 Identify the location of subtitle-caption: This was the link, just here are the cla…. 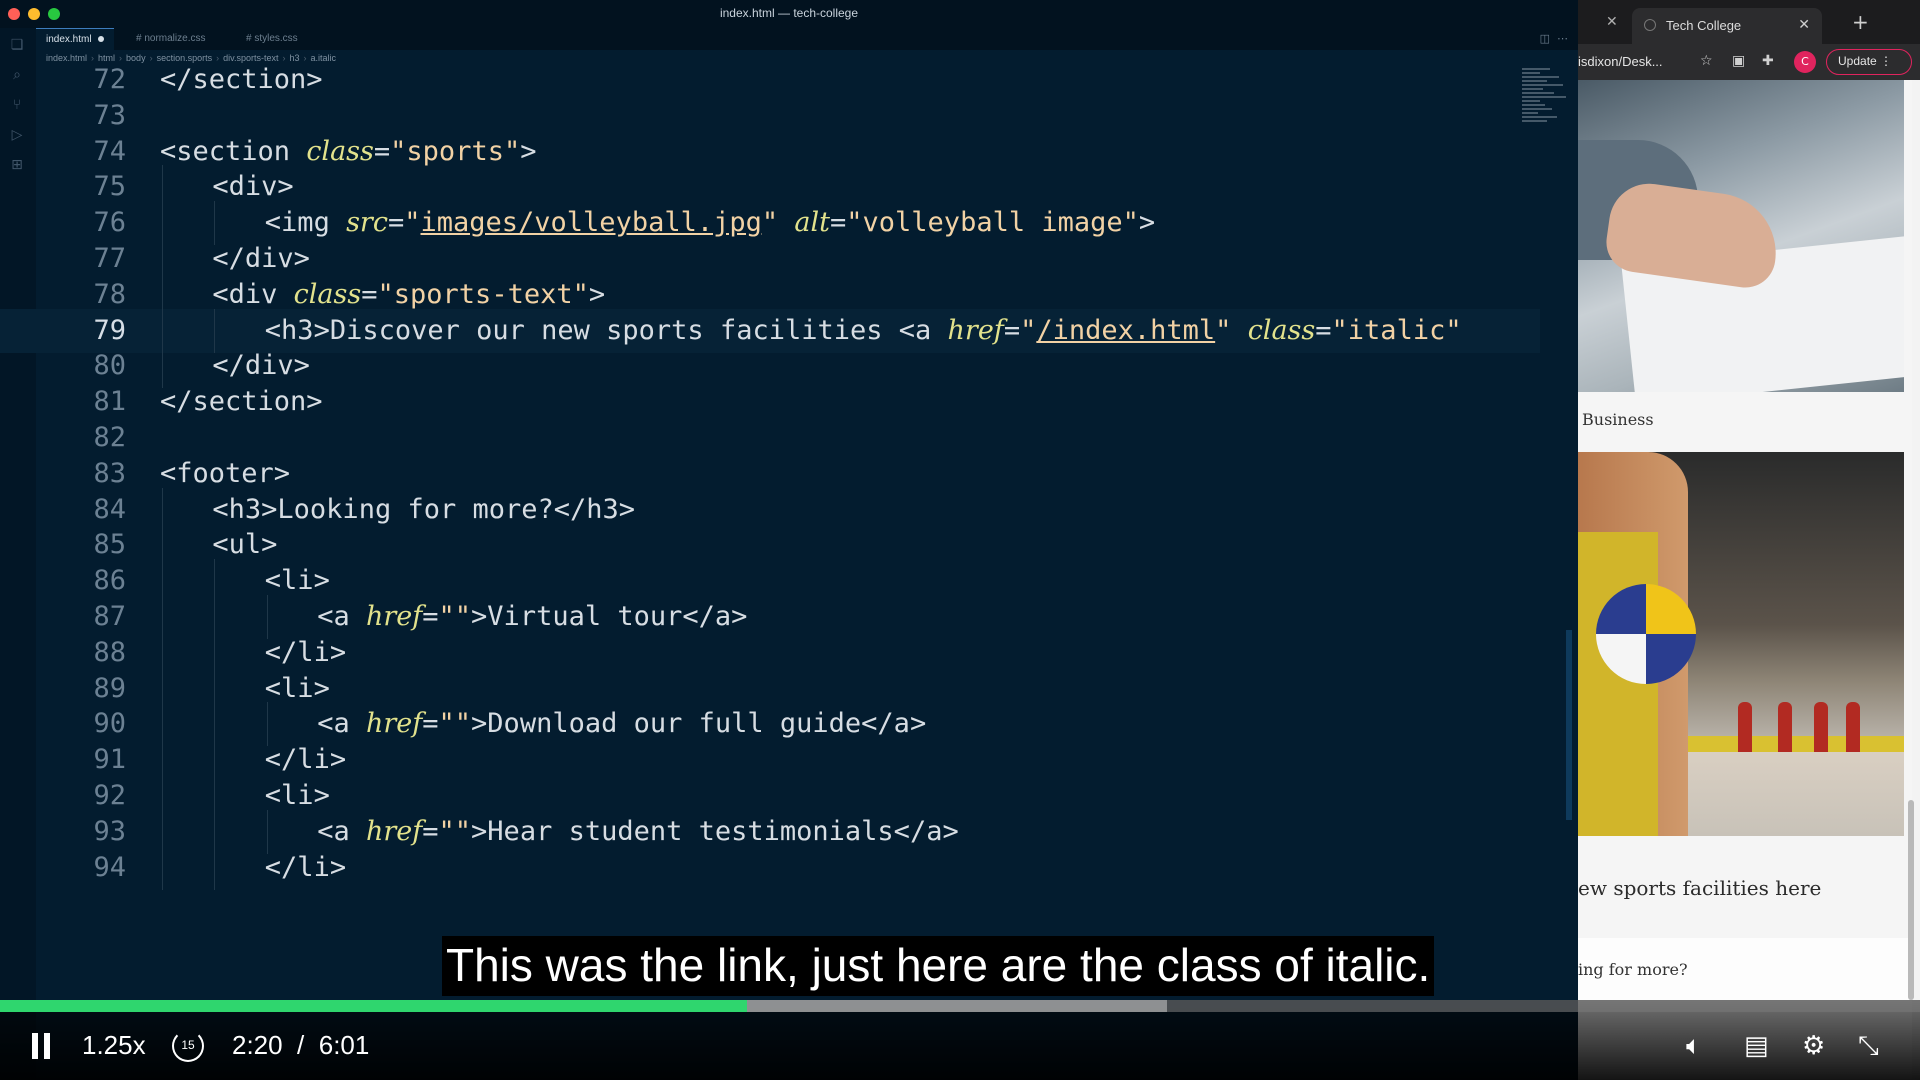
(938, 966).